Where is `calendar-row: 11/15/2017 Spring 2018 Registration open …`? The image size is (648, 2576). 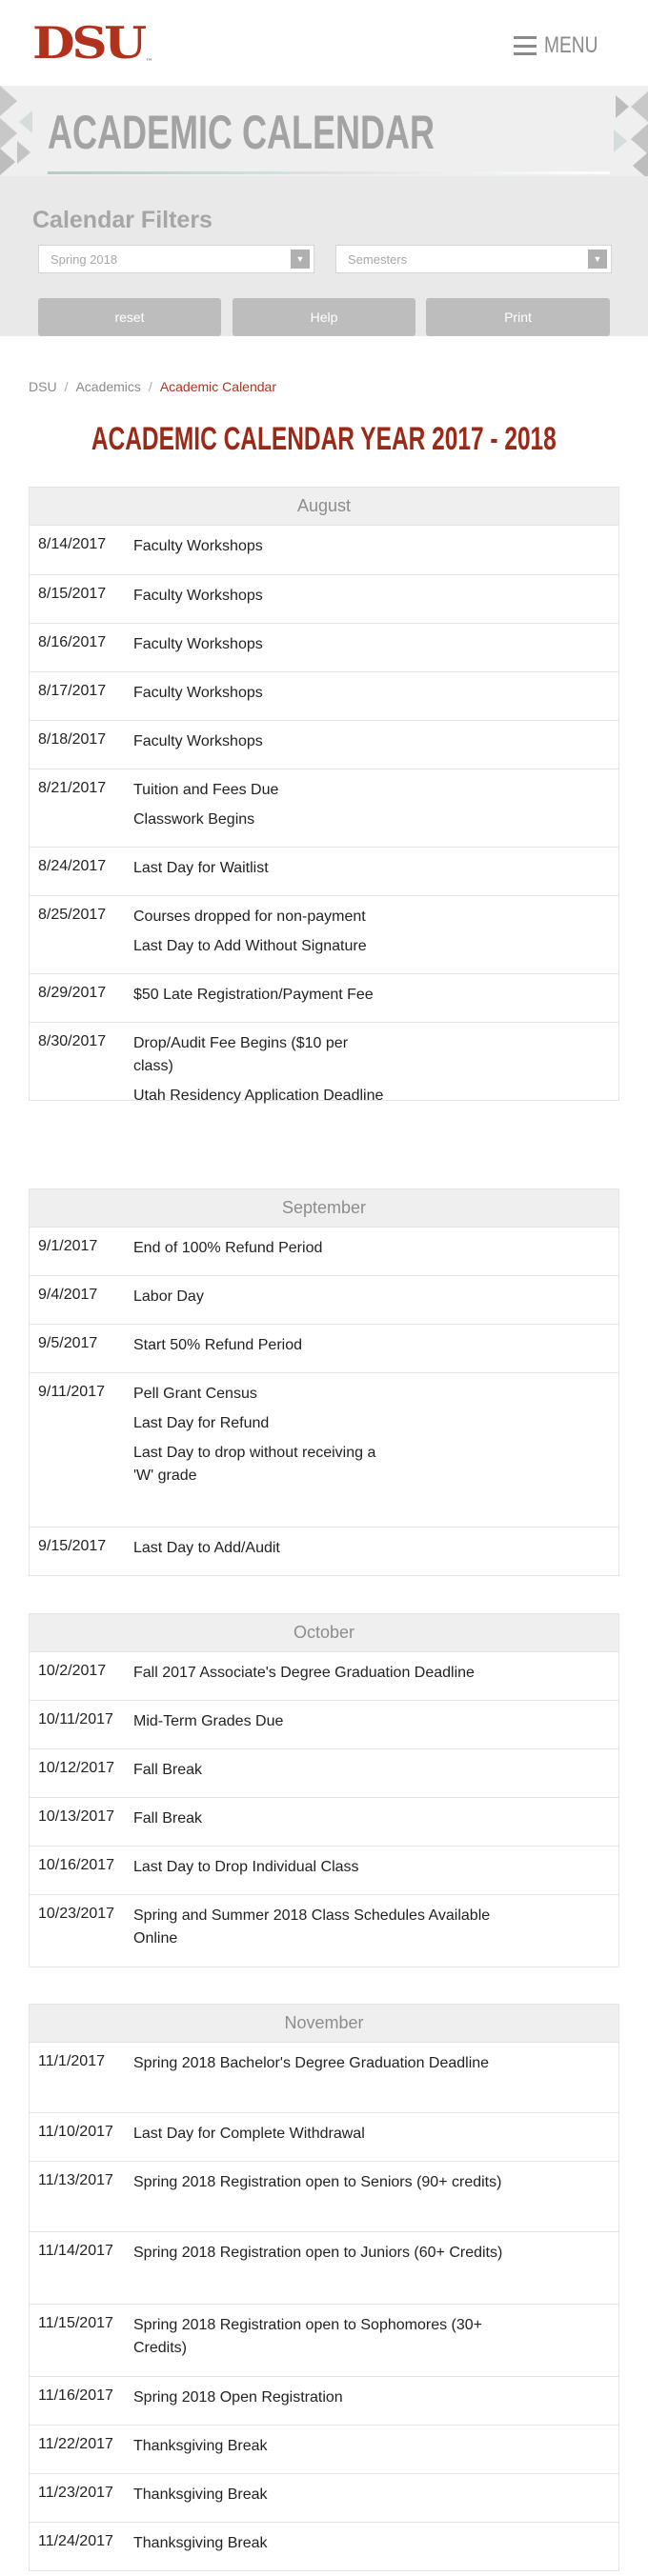
calendar-row: 11/15/2017 Spring 2018 Registration open … is located at coordinates (324, 2340).